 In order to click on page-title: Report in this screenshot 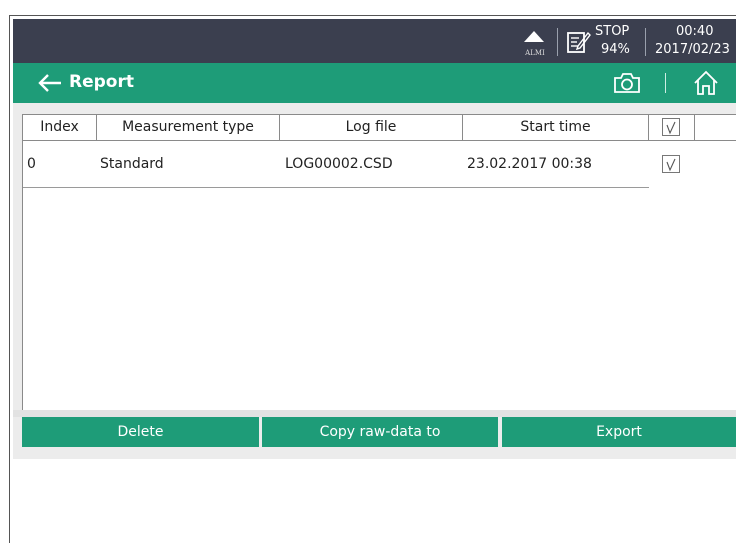, I will do `click(101, 82)`.